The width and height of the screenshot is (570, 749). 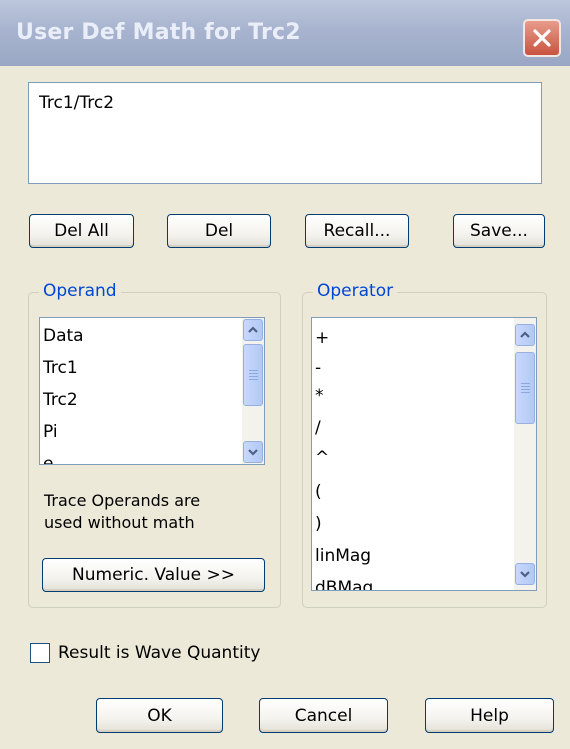 I want to click on operator-item: *, so click(x=319, y=396).